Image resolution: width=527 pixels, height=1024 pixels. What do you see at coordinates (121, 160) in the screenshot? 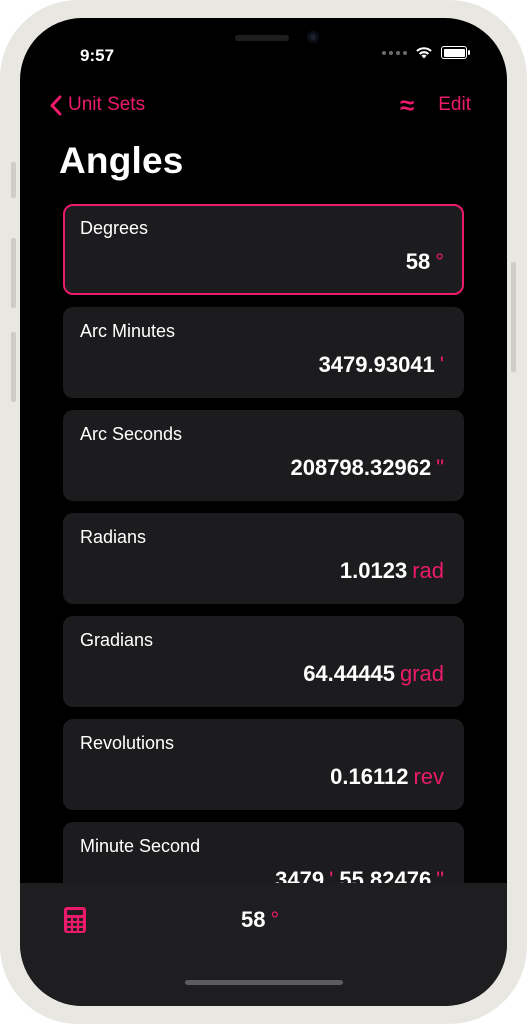
I see `page-title: Angles` at bounding box center [121, 160].